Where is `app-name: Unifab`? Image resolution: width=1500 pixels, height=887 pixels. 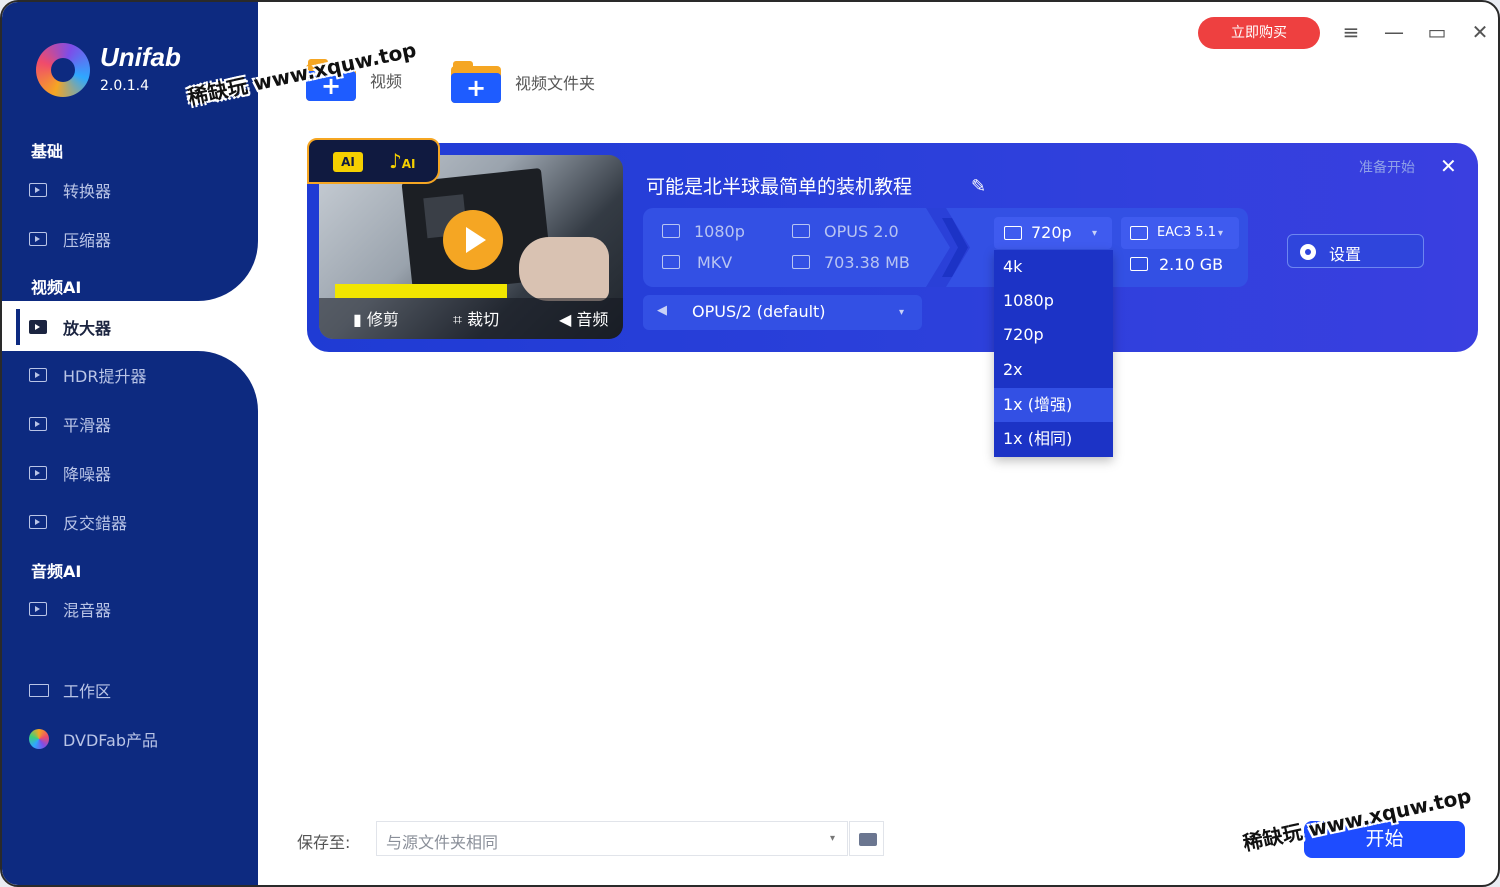 app-name: Unifab is located at coordinates (140, 57).